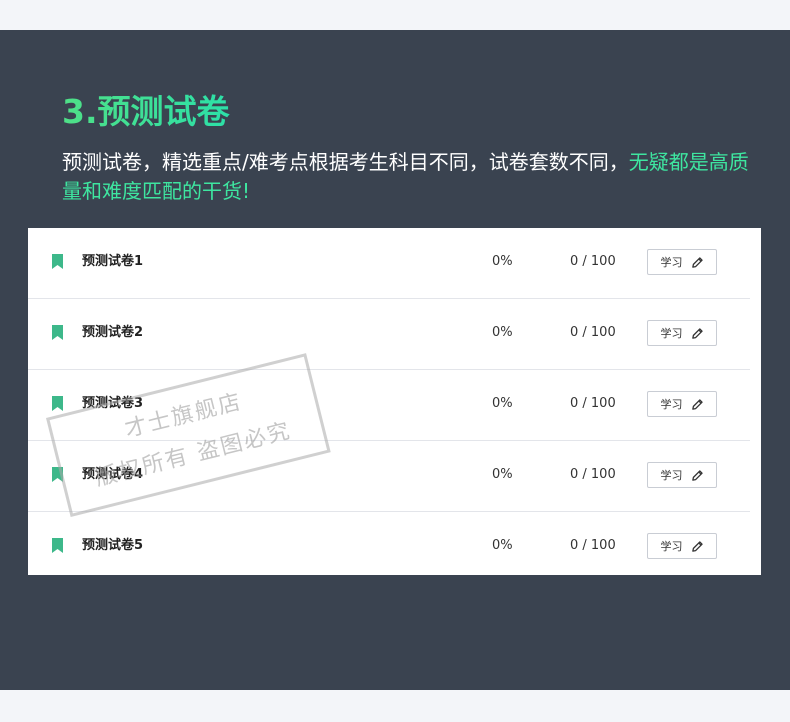  Describe the element at coordinates (345, 162) in the screenshot. I see `description-main: 预测试卷，精选重点/难考点根据考生科目不同，试卷套数不同，` at that location.